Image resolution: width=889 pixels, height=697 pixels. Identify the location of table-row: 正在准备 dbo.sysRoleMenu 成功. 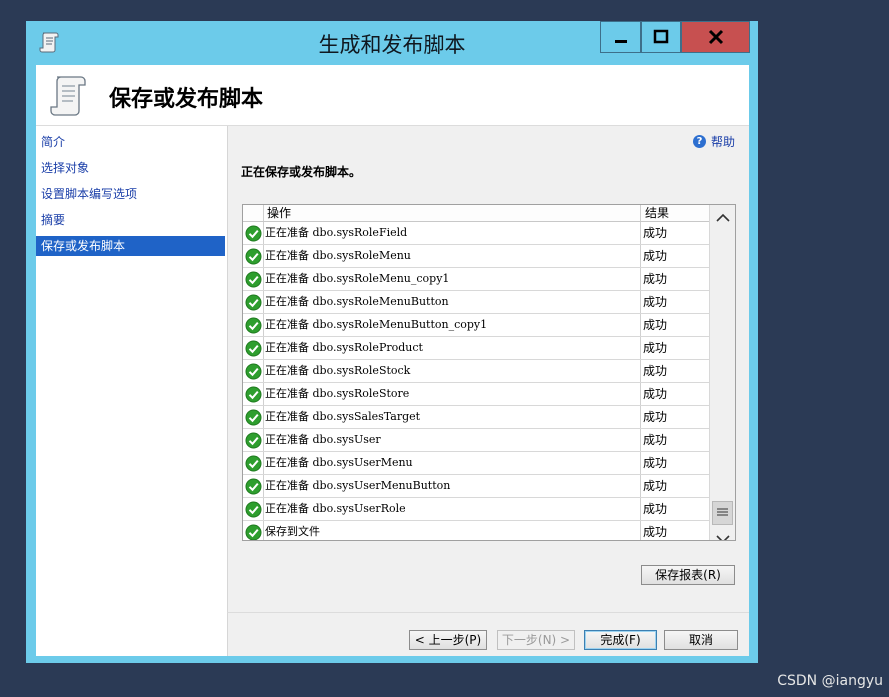
(476, 256).